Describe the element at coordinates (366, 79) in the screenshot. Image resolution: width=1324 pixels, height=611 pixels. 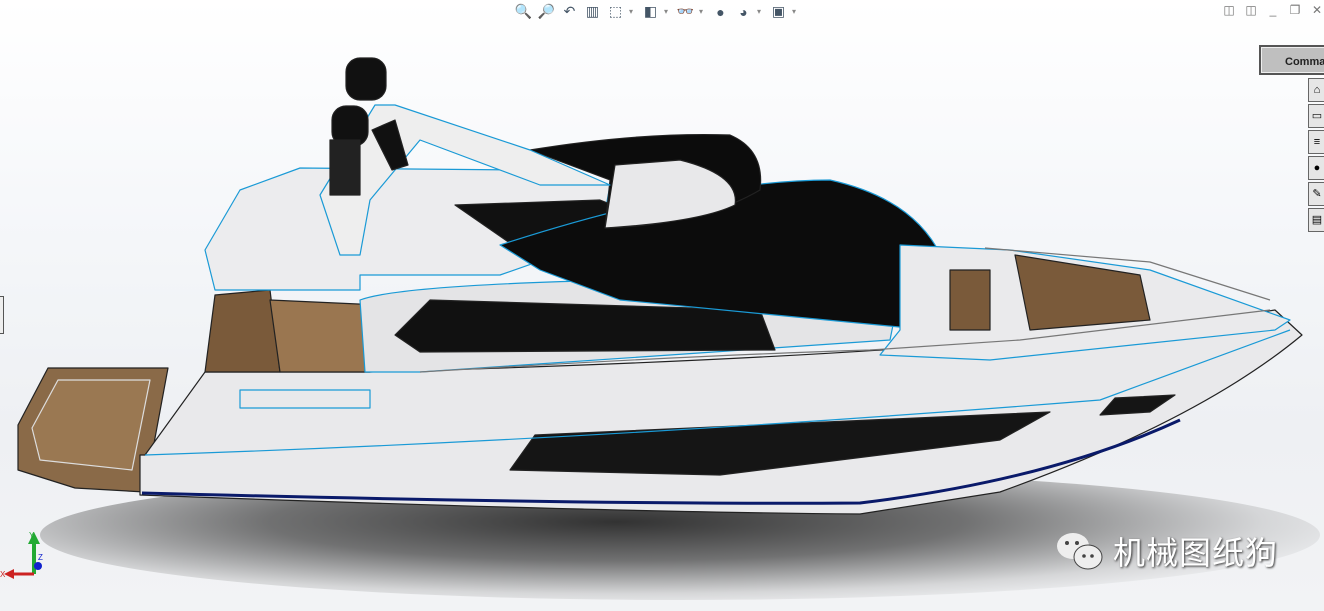
I see `radar-dome` at that location.